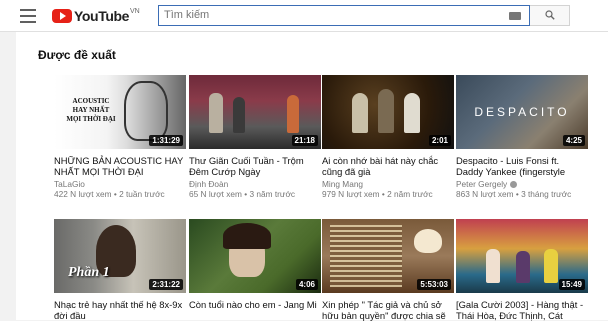 The height and width of the screenshot is (321, 608). What do you see at coordinates (255, 256) in the screenshot?
I see `video-thumbnail: 4:06` at bounding box center [255, 256].